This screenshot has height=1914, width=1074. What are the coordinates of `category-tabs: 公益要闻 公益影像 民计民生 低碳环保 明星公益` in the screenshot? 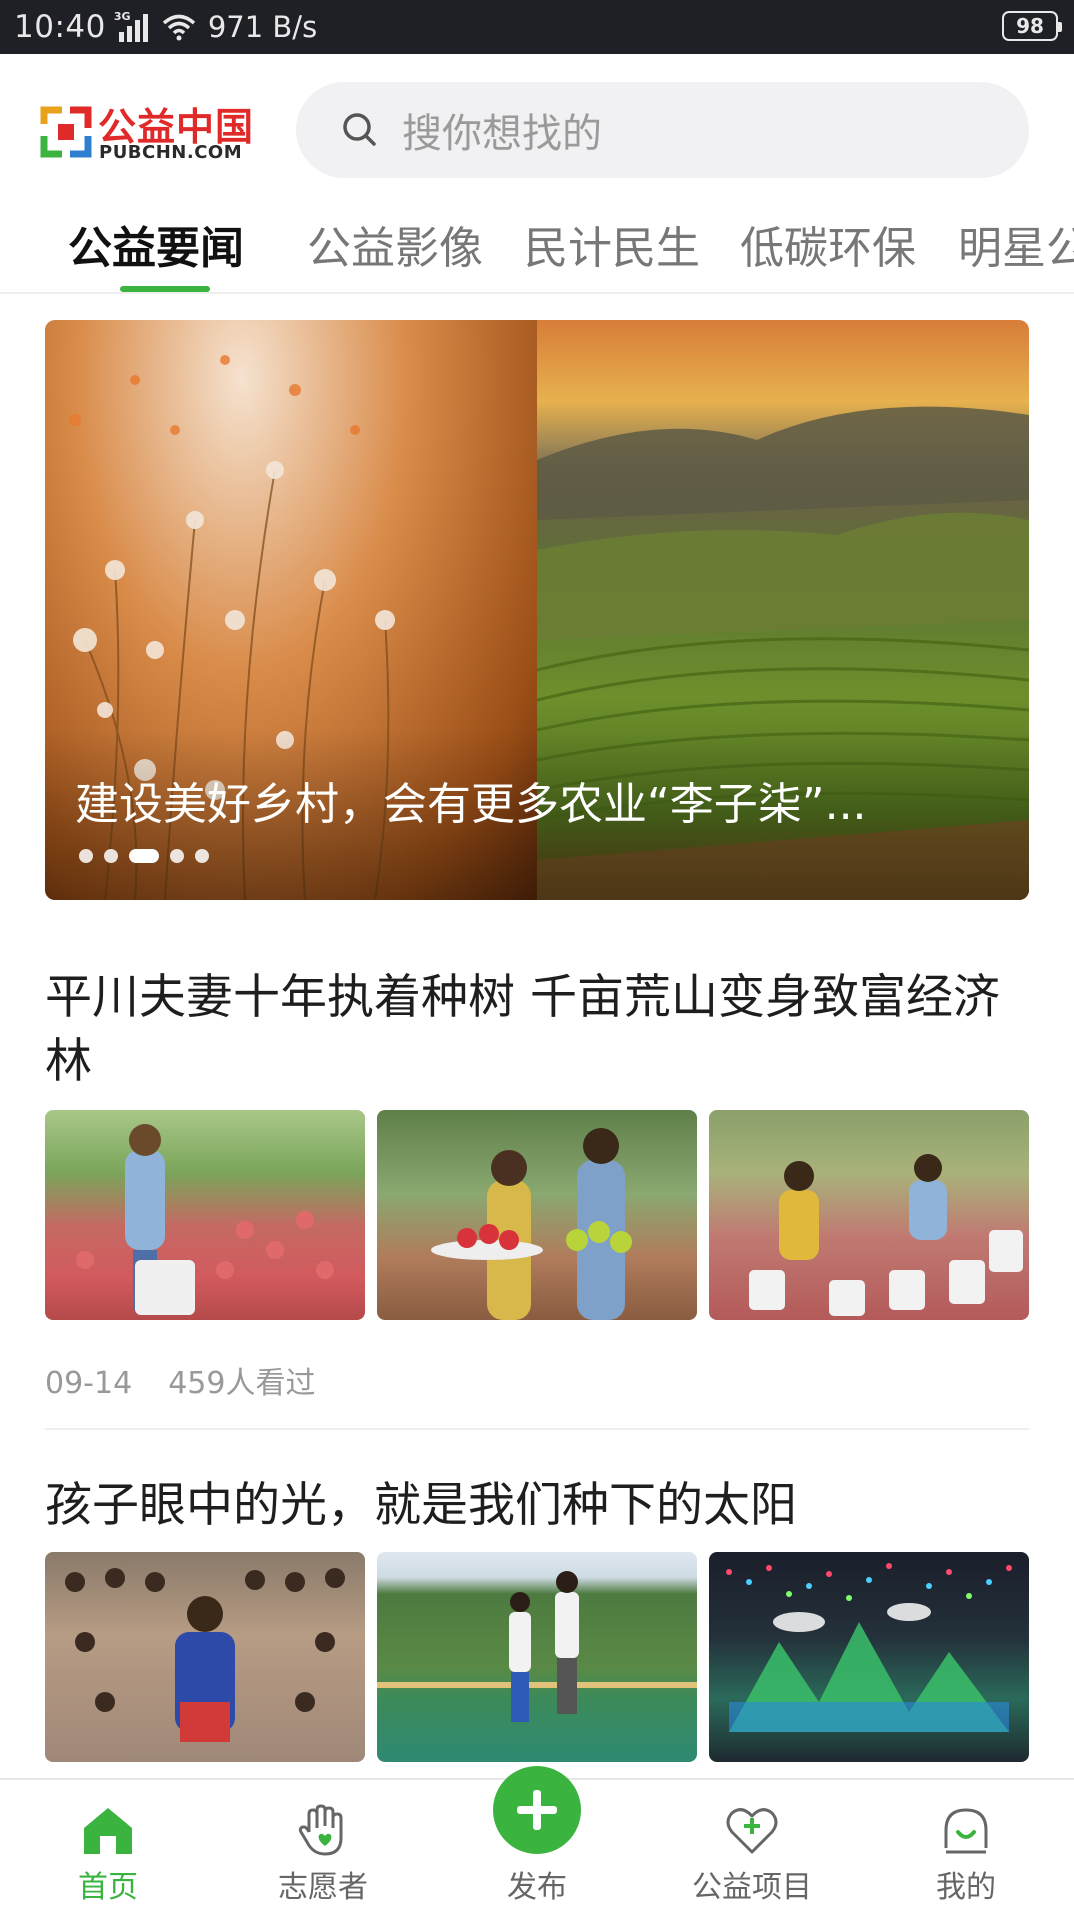 It's located at (537, 249).